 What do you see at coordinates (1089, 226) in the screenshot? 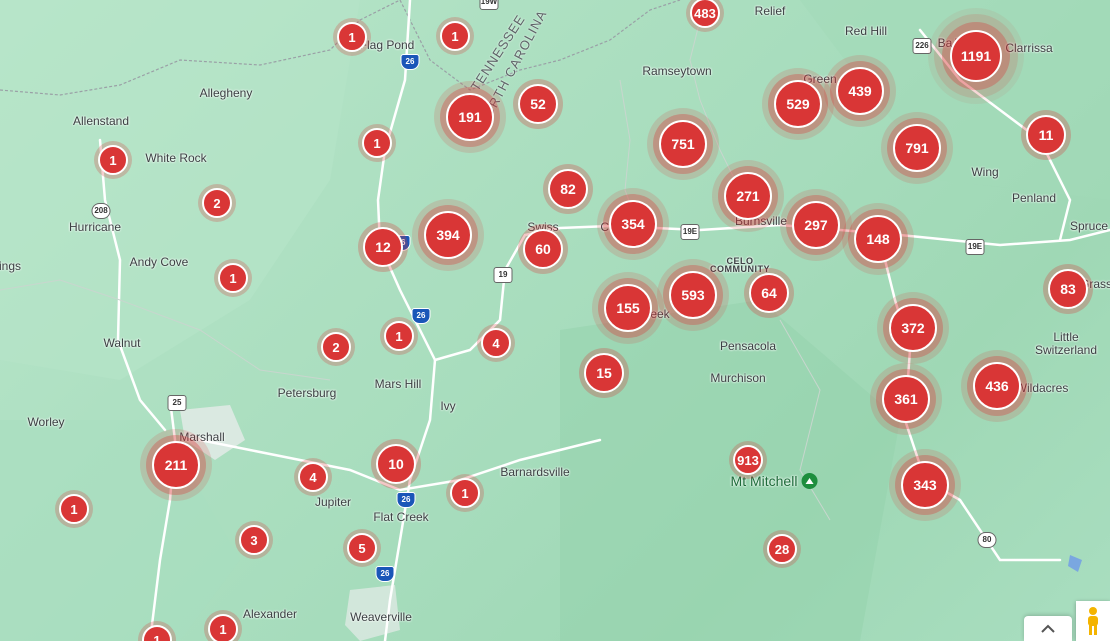
I see `place-label: Spruce` at bounding box center [1089, 226].